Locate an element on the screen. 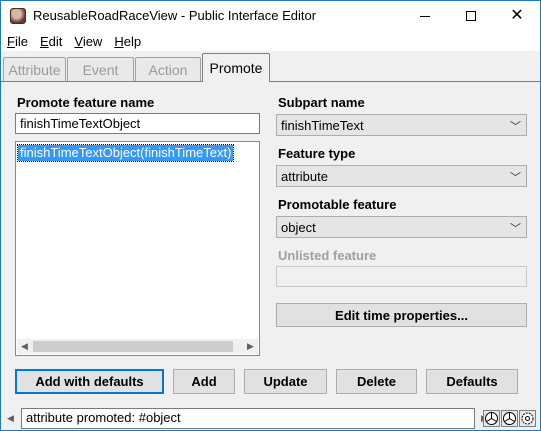 The image size is (541, 431). tab-event: Event is located at coordinates (100, 69).